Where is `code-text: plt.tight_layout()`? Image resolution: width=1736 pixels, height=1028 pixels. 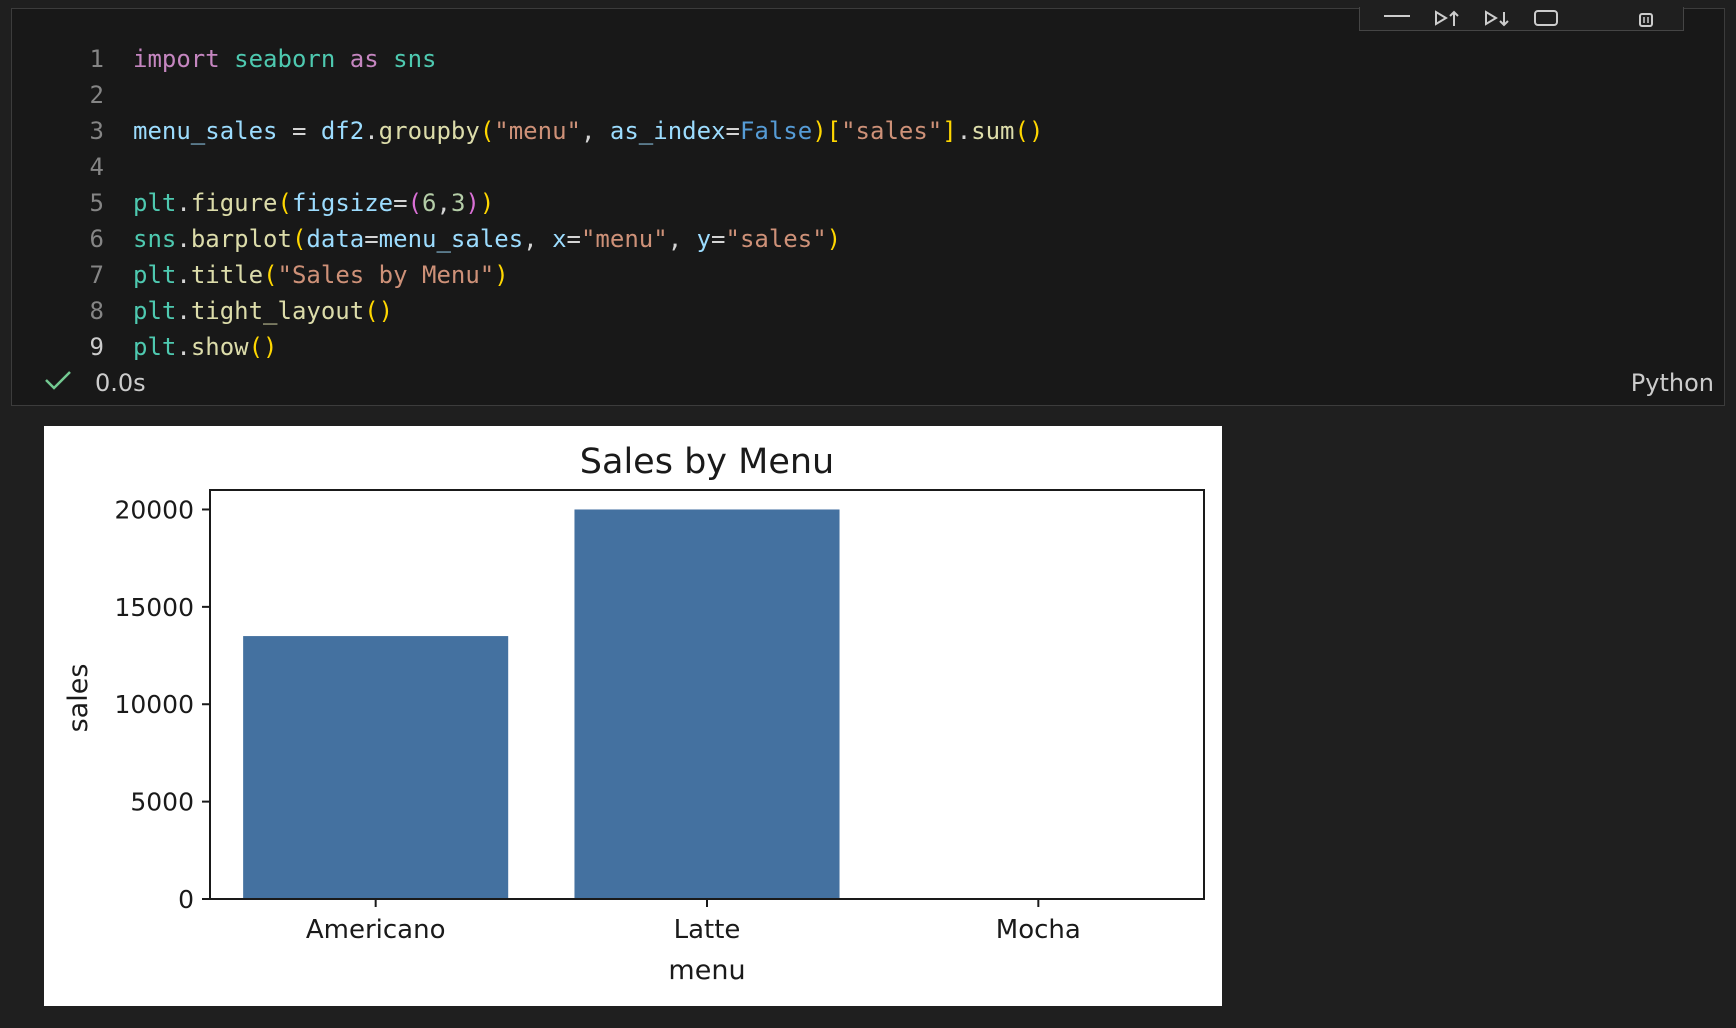
code-text: plt.tight_layout() is located at coordinates (248, 311).